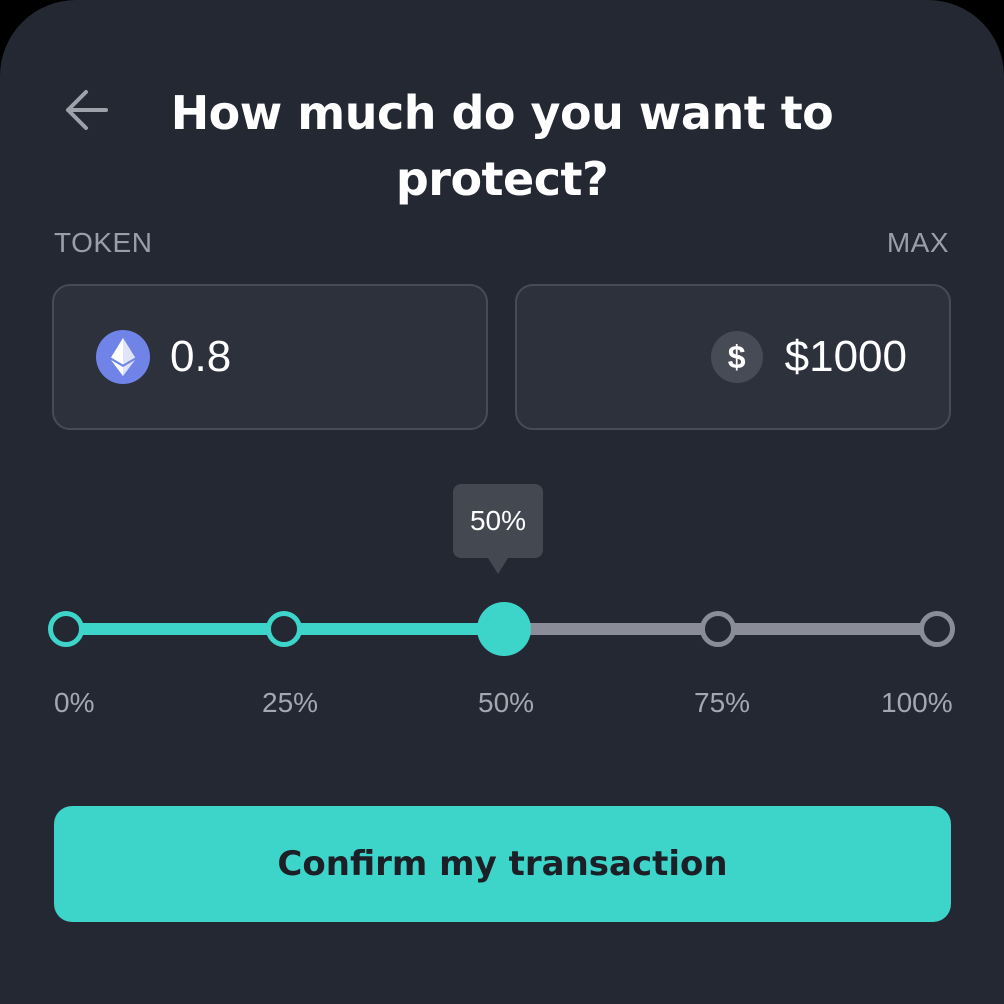  I want to click on arrow-left-icon, so click(87, 110).